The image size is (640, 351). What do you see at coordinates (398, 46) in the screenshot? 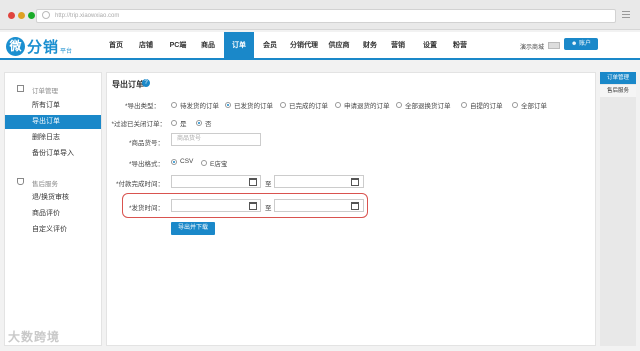
I see `nav-marketing: 营销` at bounding box center [398, 46].